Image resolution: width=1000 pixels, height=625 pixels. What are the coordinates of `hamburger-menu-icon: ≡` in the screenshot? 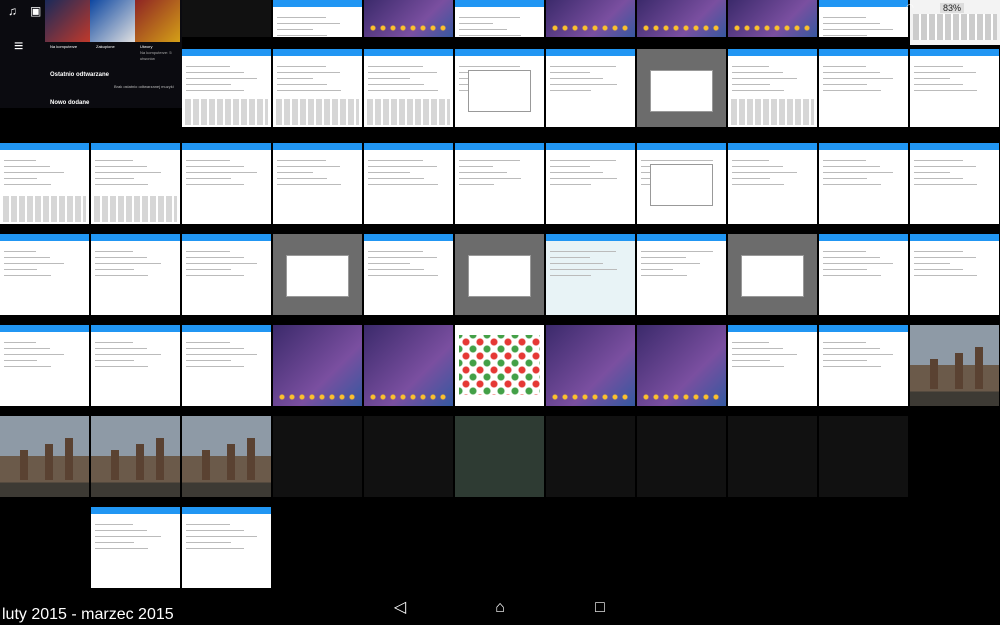 It's located at (18, 47).